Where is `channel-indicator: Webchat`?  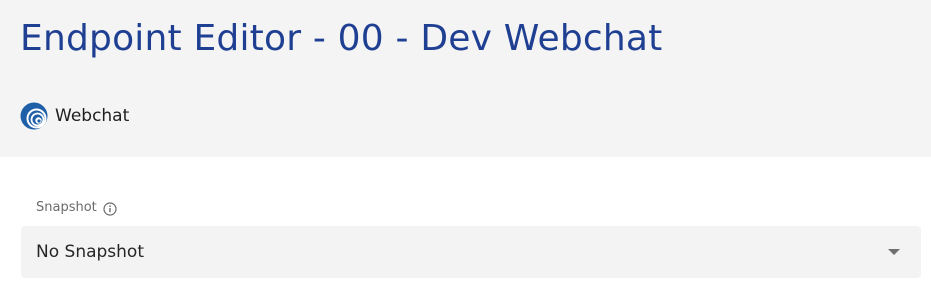
channel-indicator: Webchat is located at coordinates (74, 116).